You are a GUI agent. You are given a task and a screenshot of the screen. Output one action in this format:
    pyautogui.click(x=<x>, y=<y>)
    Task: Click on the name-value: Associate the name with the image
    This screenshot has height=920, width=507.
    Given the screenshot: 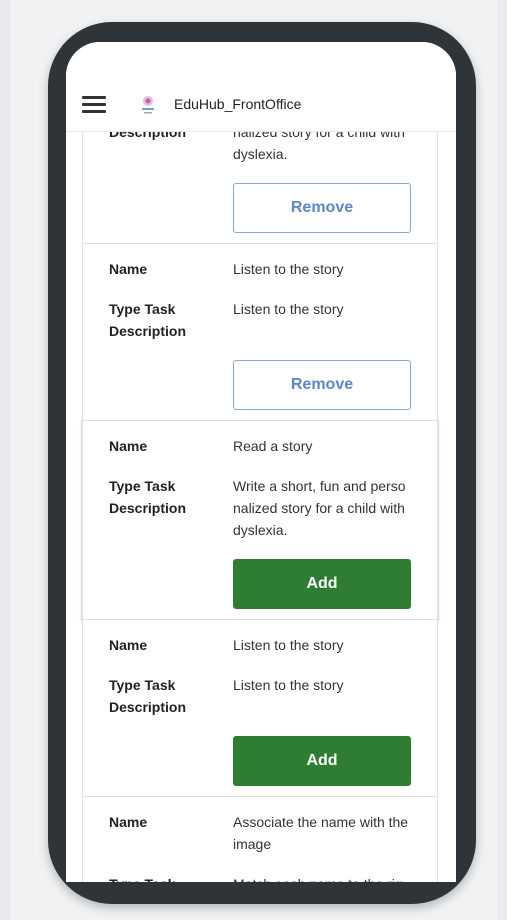 What is the action you would take?
    pyautogui.click(x=321, y=833)
    